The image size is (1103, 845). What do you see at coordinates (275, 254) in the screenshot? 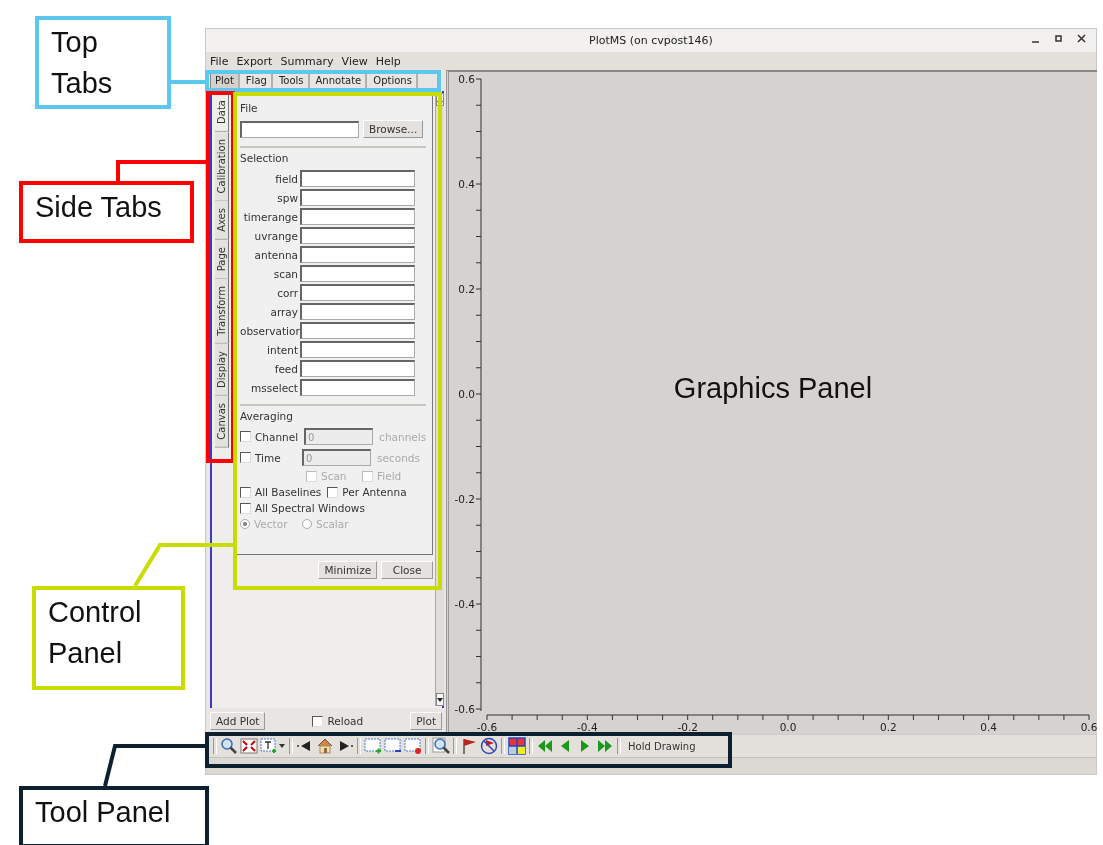
I see `field-label: antenna` at bounding box center [275, 254].